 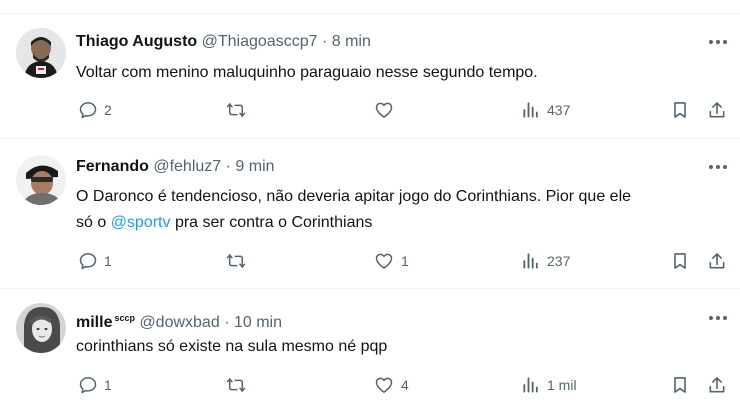 What do you see at coordinates (559, 261) in the screenshot?
I see `views-count: 237` at bounding box center [559, 261].